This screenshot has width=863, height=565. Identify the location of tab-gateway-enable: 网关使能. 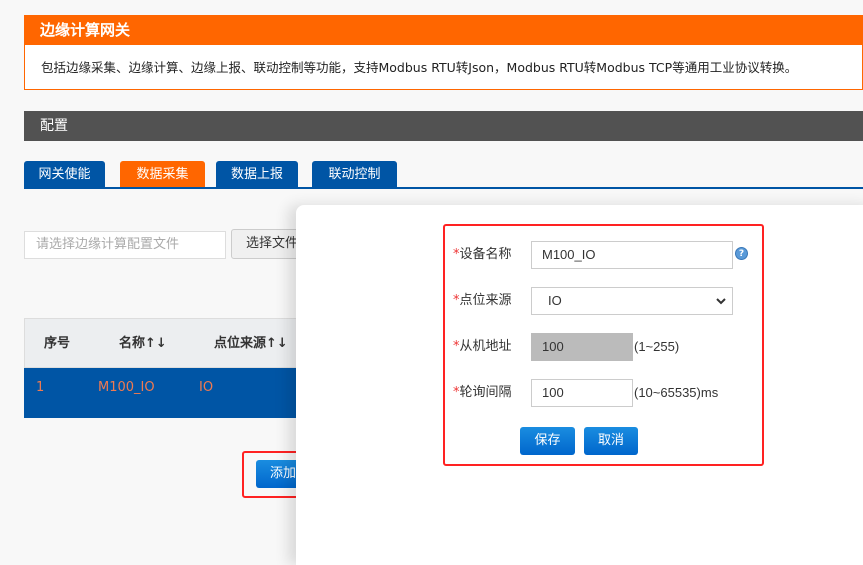
(64, 174).